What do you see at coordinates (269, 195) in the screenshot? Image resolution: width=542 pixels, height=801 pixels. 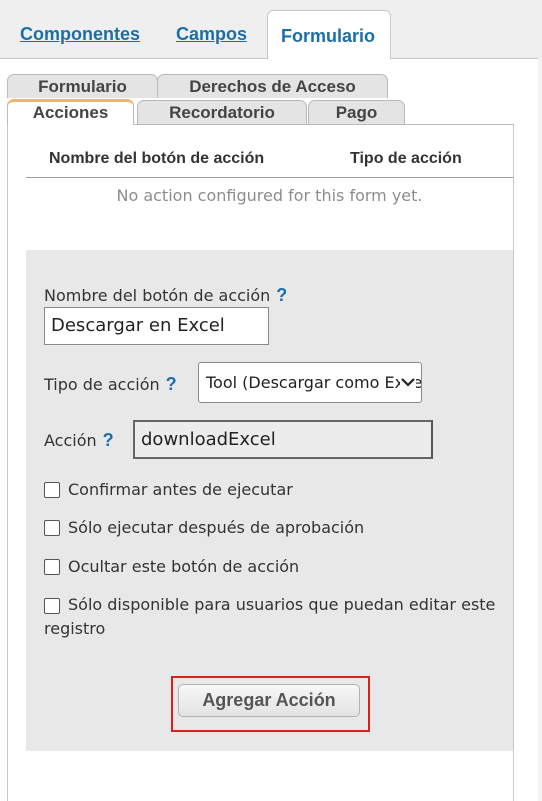 I see `empty-table-message: No action configured for this form yet.` at bounding box center [269, 195].